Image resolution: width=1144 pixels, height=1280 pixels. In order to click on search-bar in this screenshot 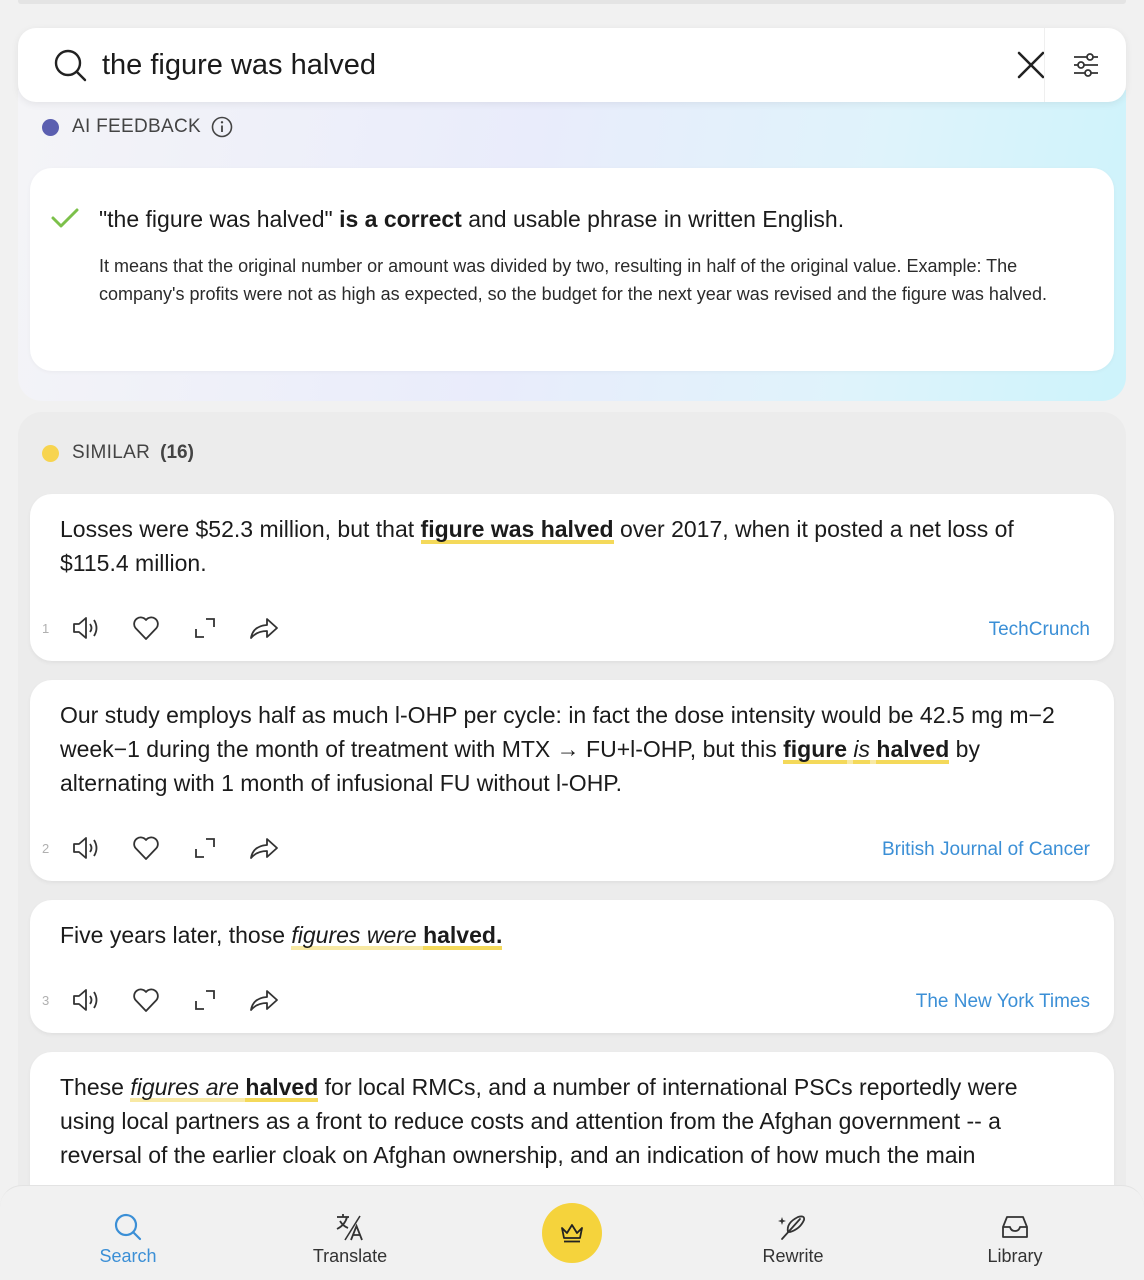, I will do `click(572, 65)`.